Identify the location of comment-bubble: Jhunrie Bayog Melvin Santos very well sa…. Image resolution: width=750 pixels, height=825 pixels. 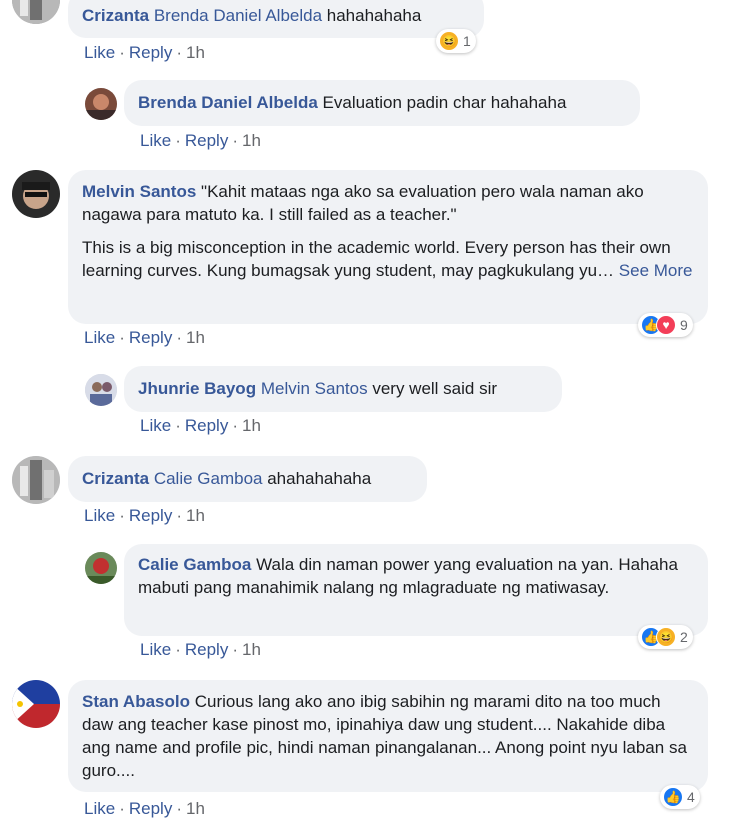
(343, 389).